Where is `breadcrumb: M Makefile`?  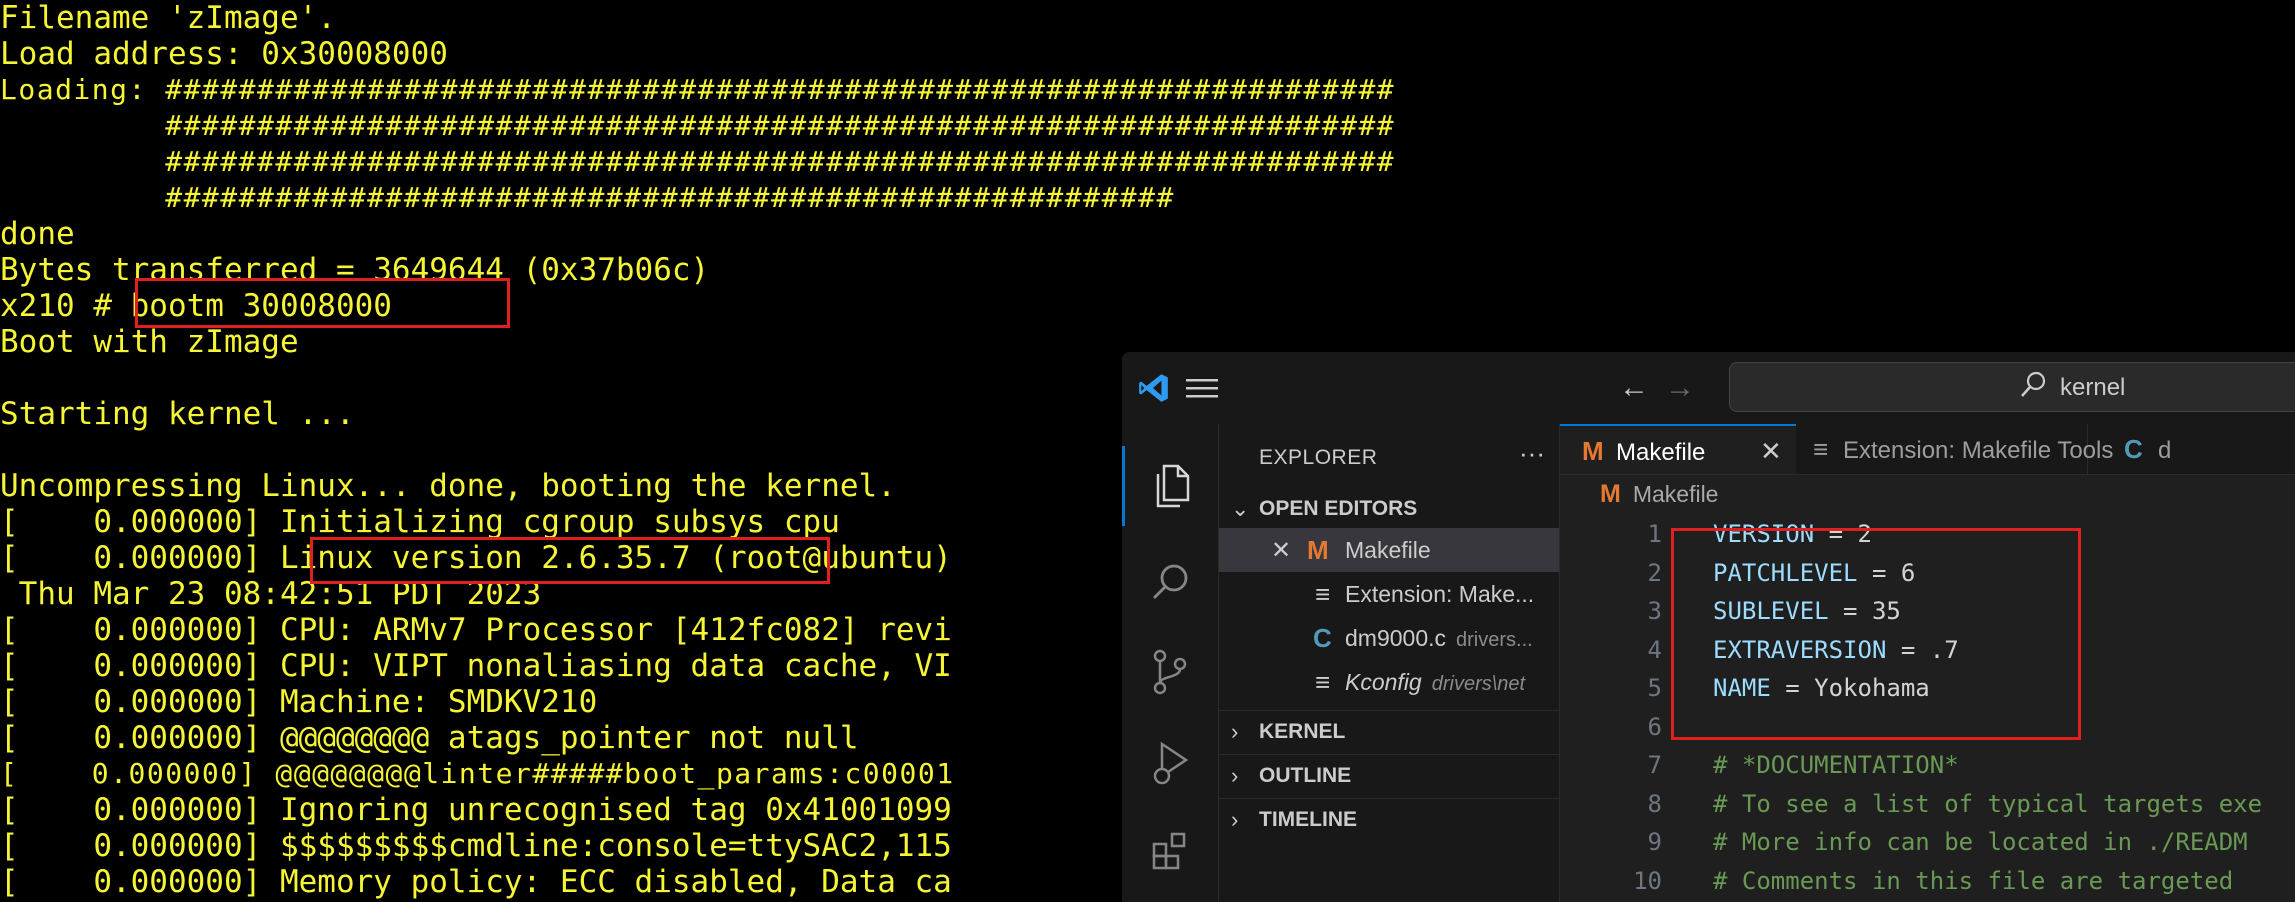
breadcrumb: M Makefile is located at coordinates (1659, 494).